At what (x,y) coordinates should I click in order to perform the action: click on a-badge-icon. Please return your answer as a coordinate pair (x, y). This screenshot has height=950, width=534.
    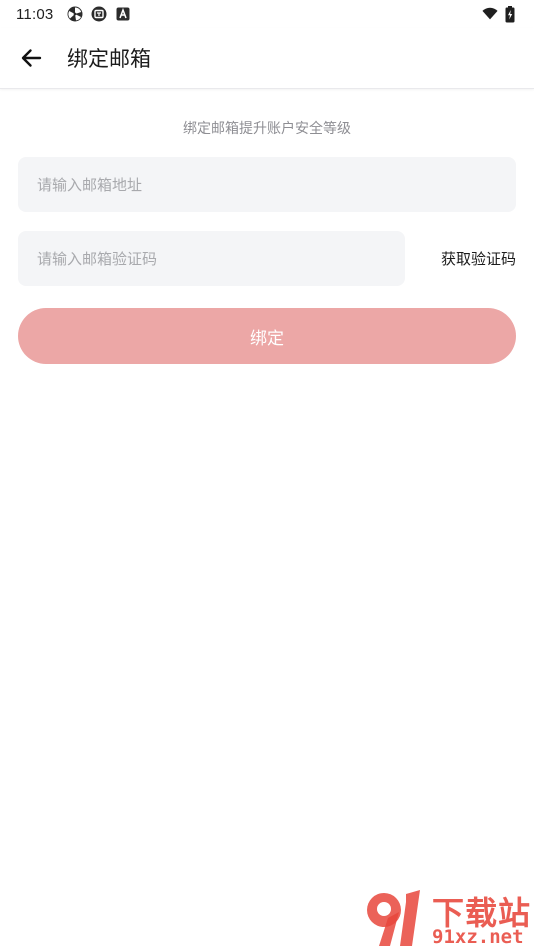
    Looking at the image, I should click on (123, 14).